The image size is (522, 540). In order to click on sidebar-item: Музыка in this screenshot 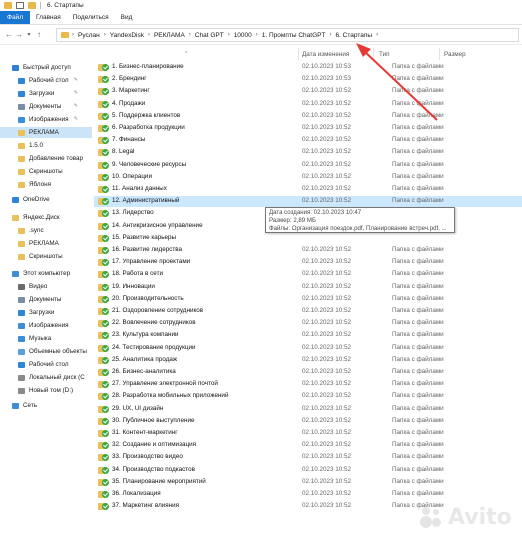, I will do `click(46, 338)`.